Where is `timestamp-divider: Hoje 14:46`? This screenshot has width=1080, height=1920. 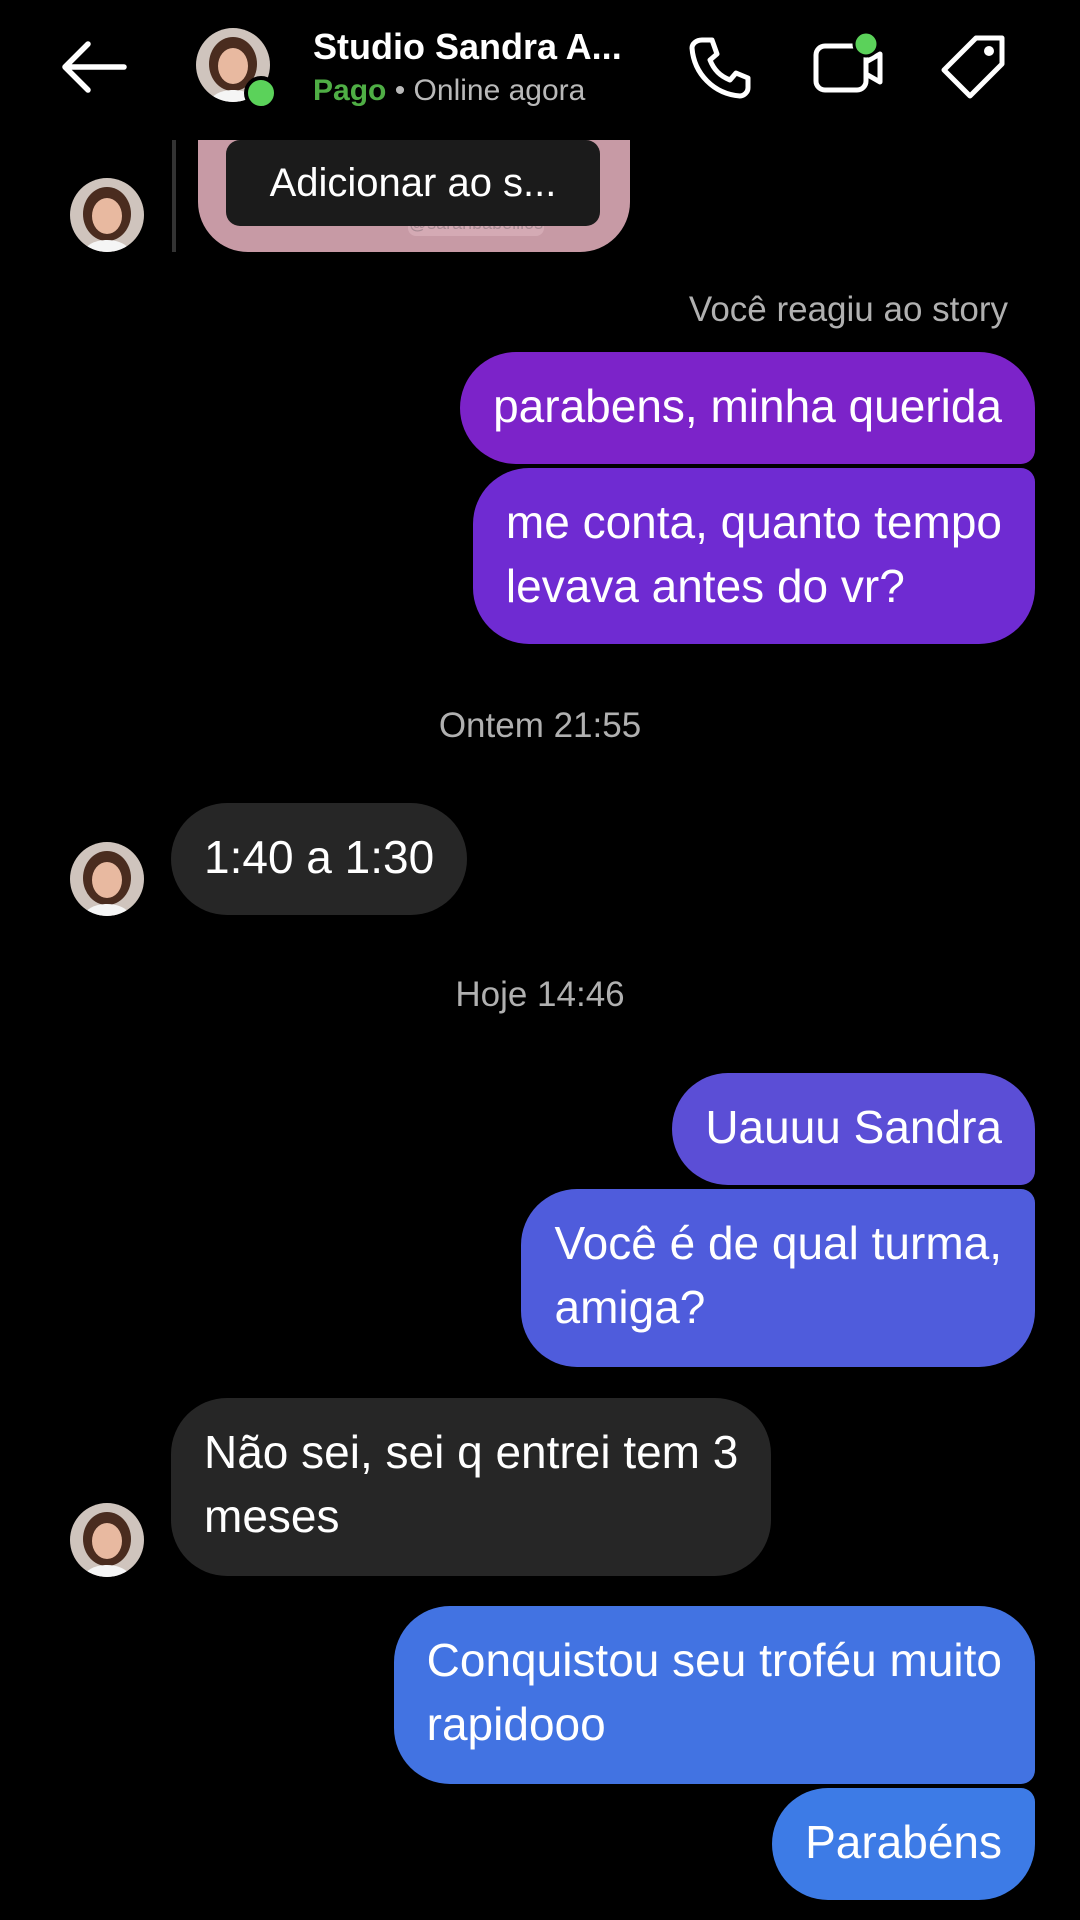
timestamp-divider: Hoje 14:46 is located at coordinates (540, 994).